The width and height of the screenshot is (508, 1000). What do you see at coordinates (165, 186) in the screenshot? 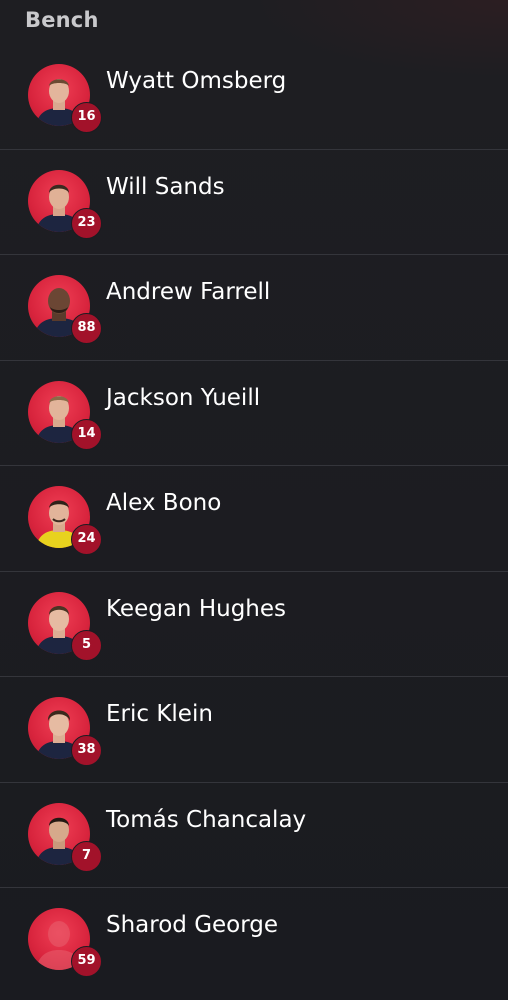
I see `player-name: Will Sands` at bounding box center [165, 186].